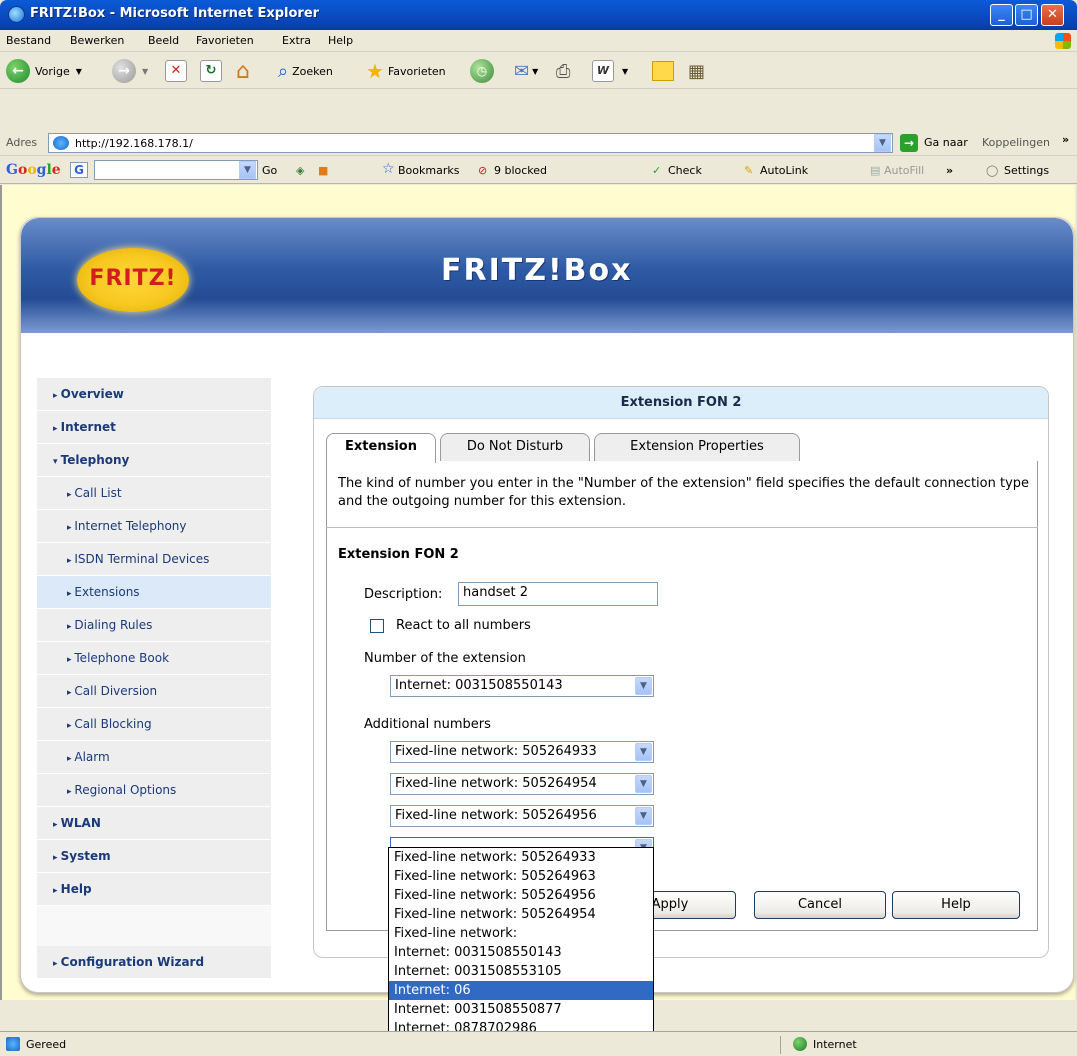  Describe the element at coordinates (377, 626) in the screenshot. I see `react-all-checkbox` at that location.